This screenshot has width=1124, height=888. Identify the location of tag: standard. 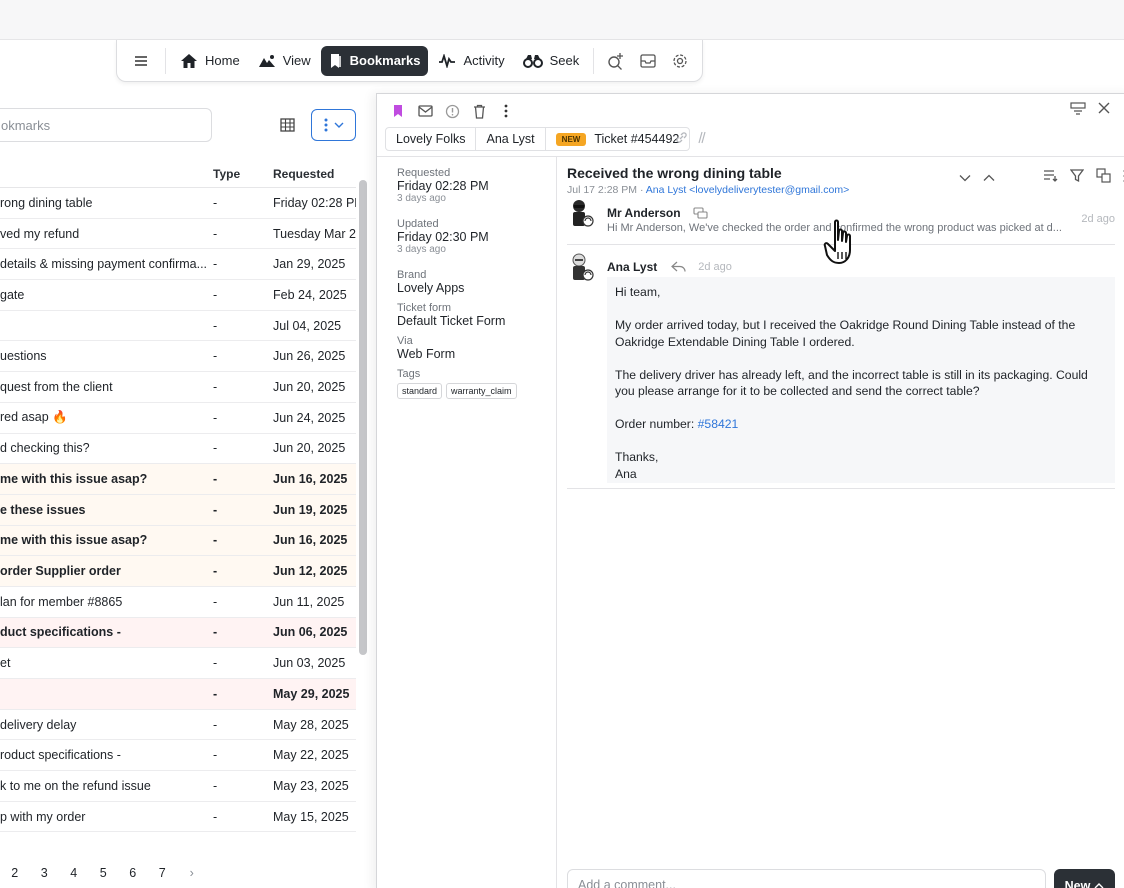
(420, 391).